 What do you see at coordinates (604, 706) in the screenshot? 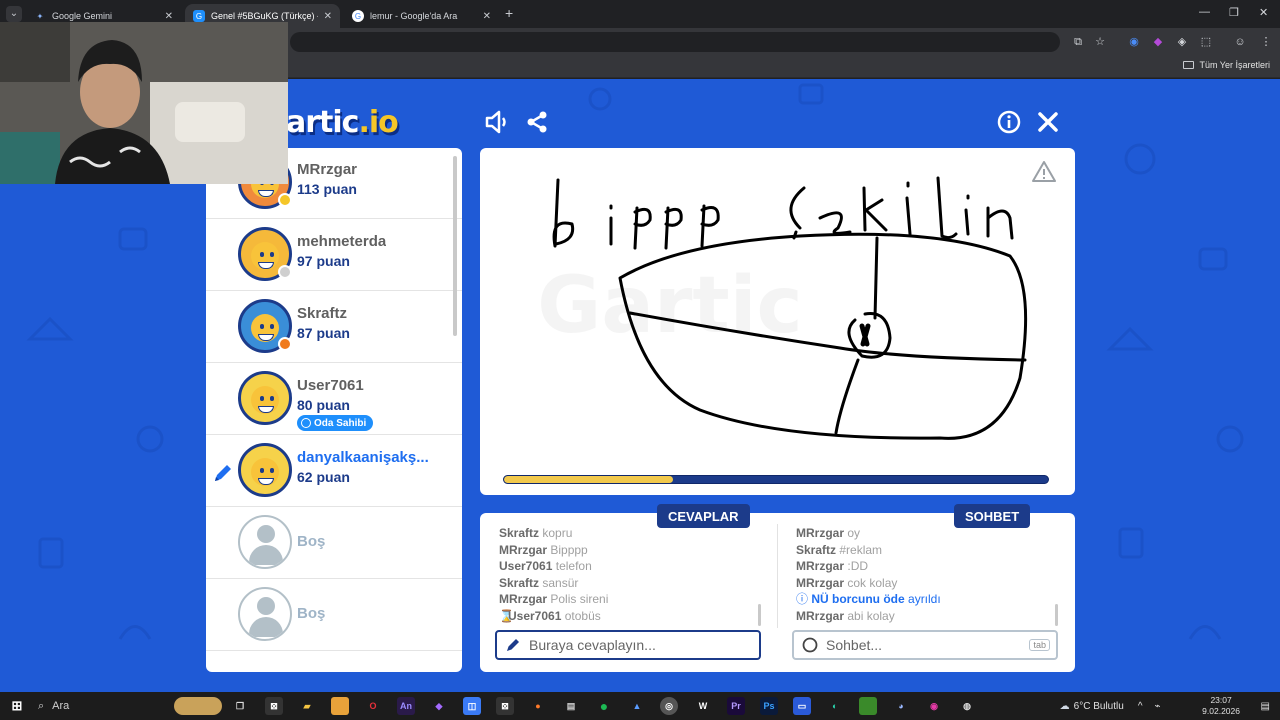
I see `spotify-icon: ●` at bounding box center [604, 706].